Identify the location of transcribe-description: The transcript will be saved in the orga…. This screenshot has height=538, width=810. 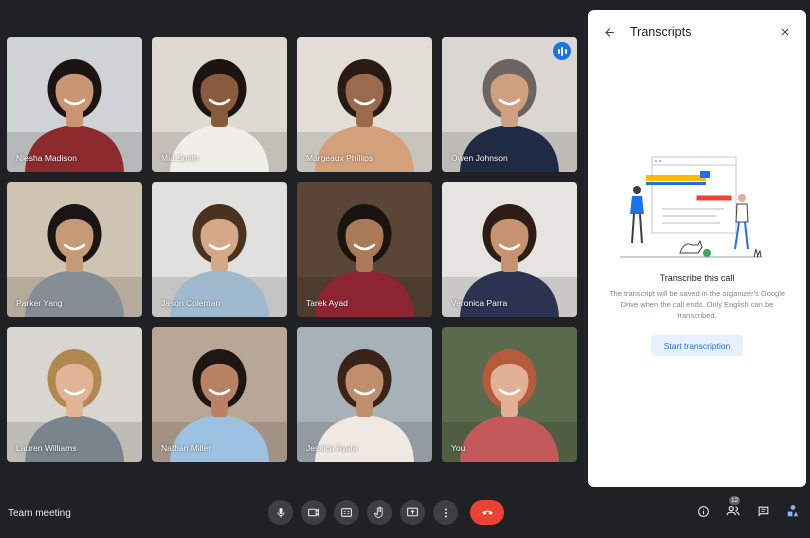
(697, 304).